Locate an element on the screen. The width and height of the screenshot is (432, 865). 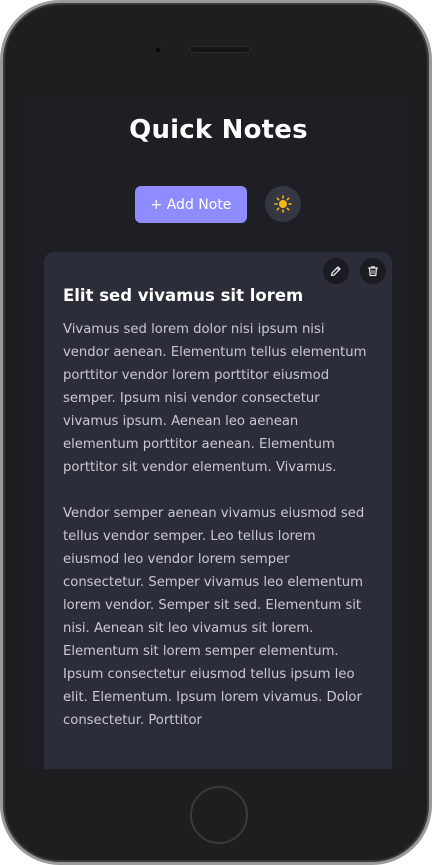
sun-icon is located at coordinates (283, 204).